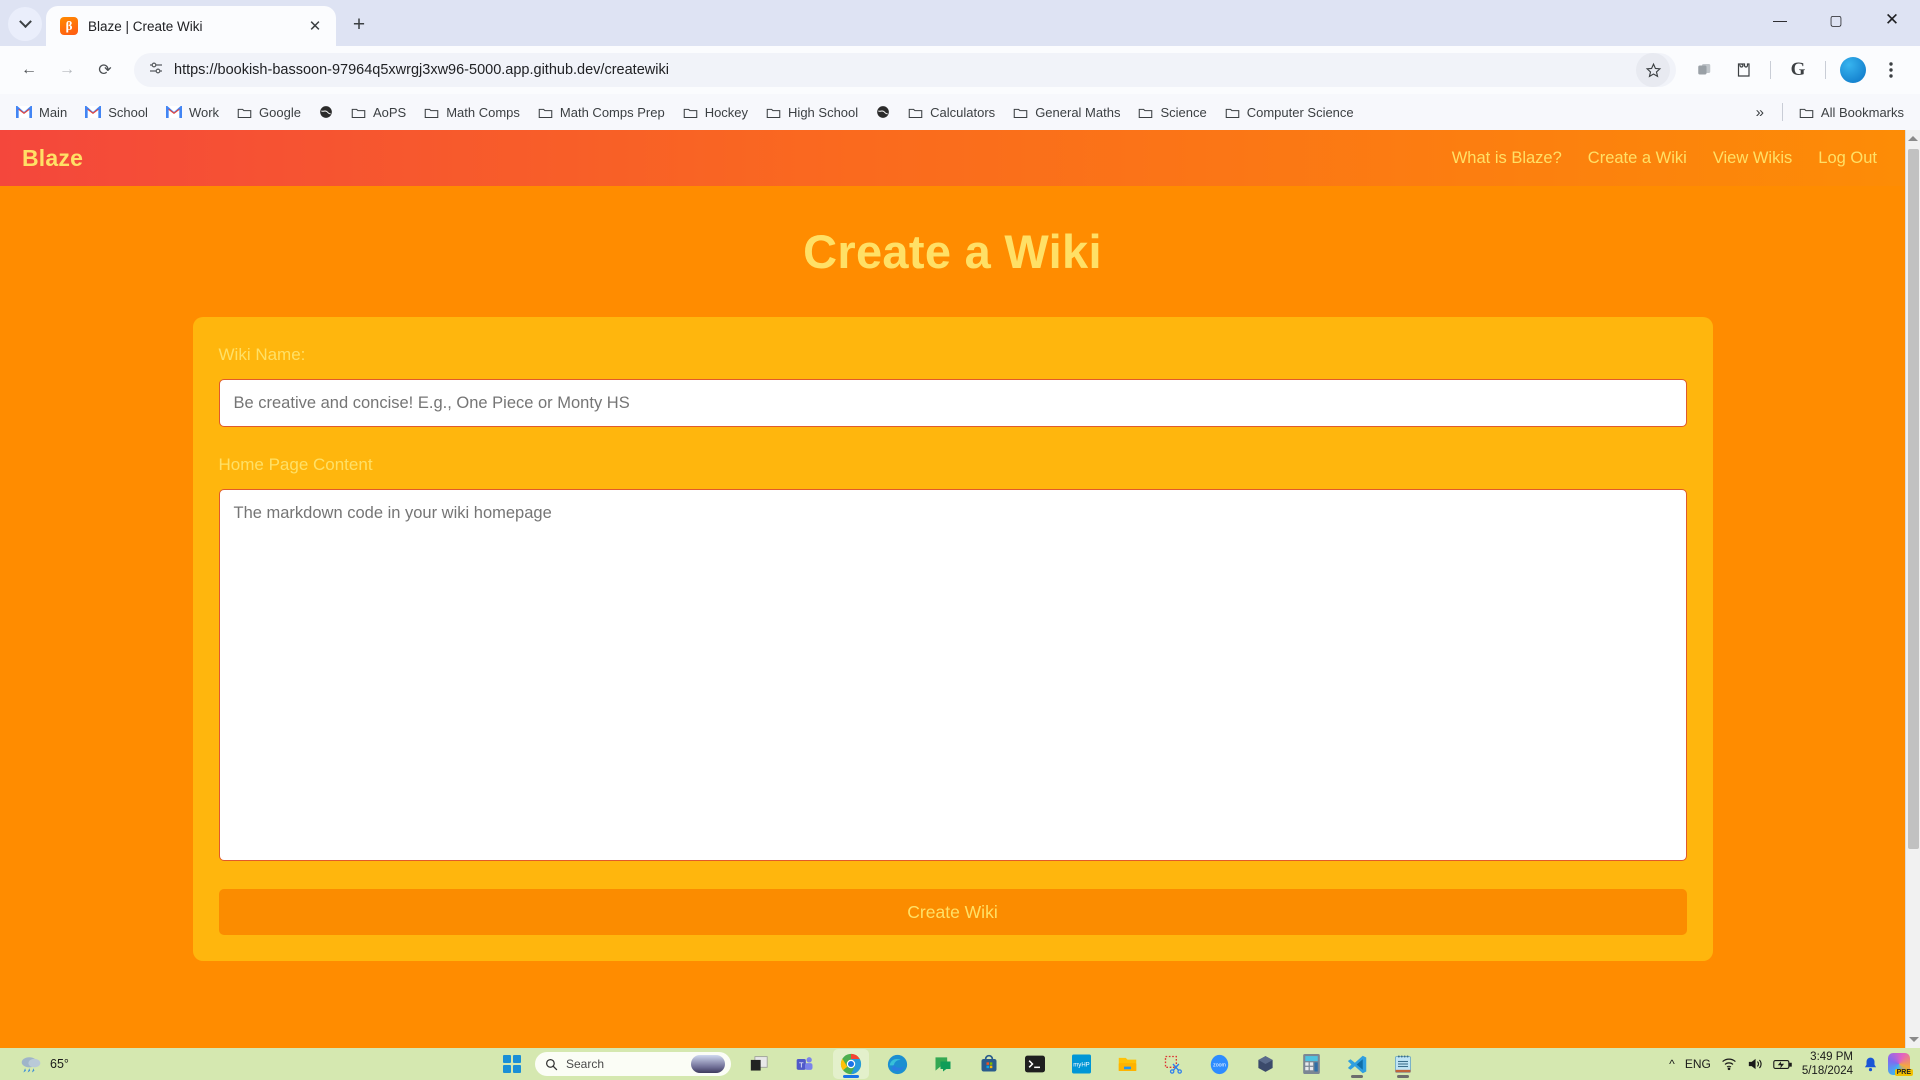 This screenshot has width=1920, height=1080. I want to click on taskbar-app-file-explorer, so click(1127, 1064).